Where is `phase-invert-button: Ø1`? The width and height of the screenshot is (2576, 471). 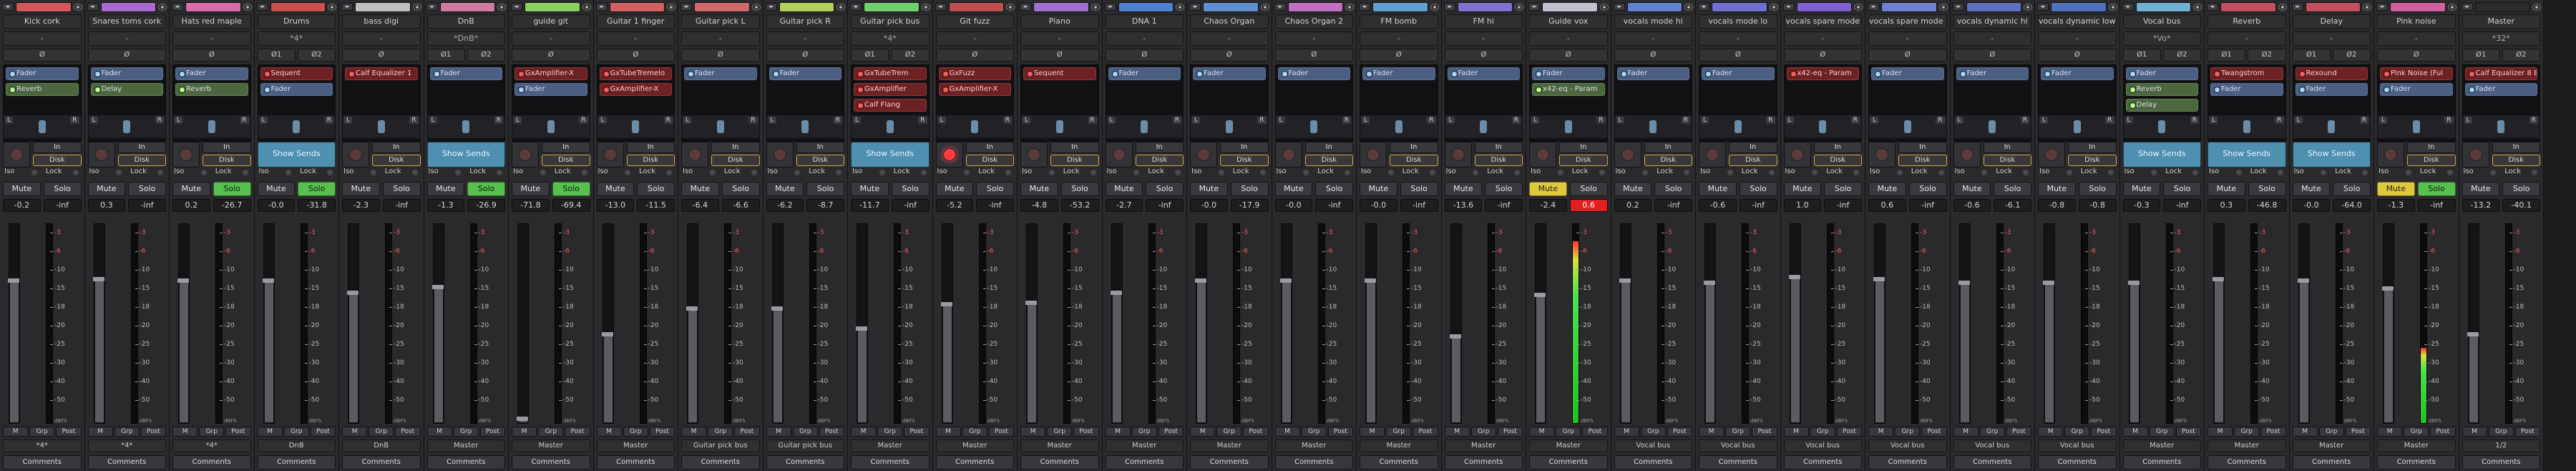 phase-invert-button: Ø1 is located at coordinates (2481, 55).